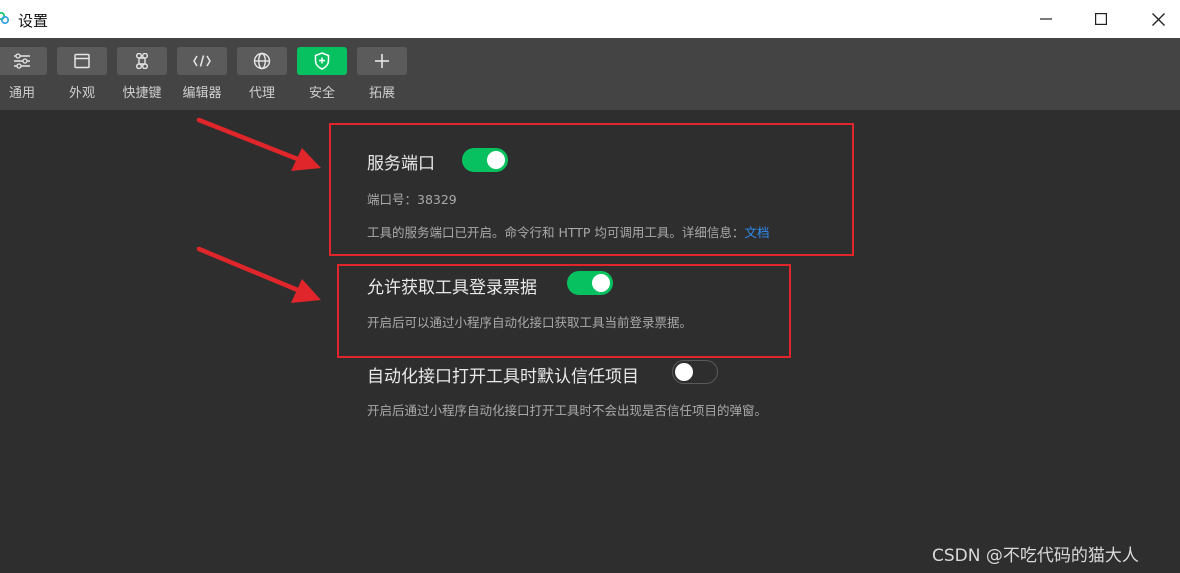  I want to click on tab-shortcuts-label: 快捷键, so click(142, 93).